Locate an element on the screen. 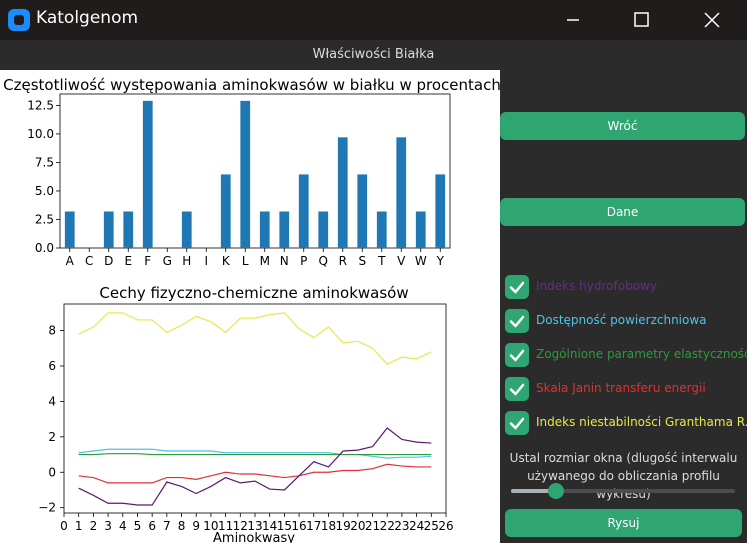 This screenshot has height=543, width=747. line-chart-xlabel: Aminokwasy is located at coordinates (254, 537).